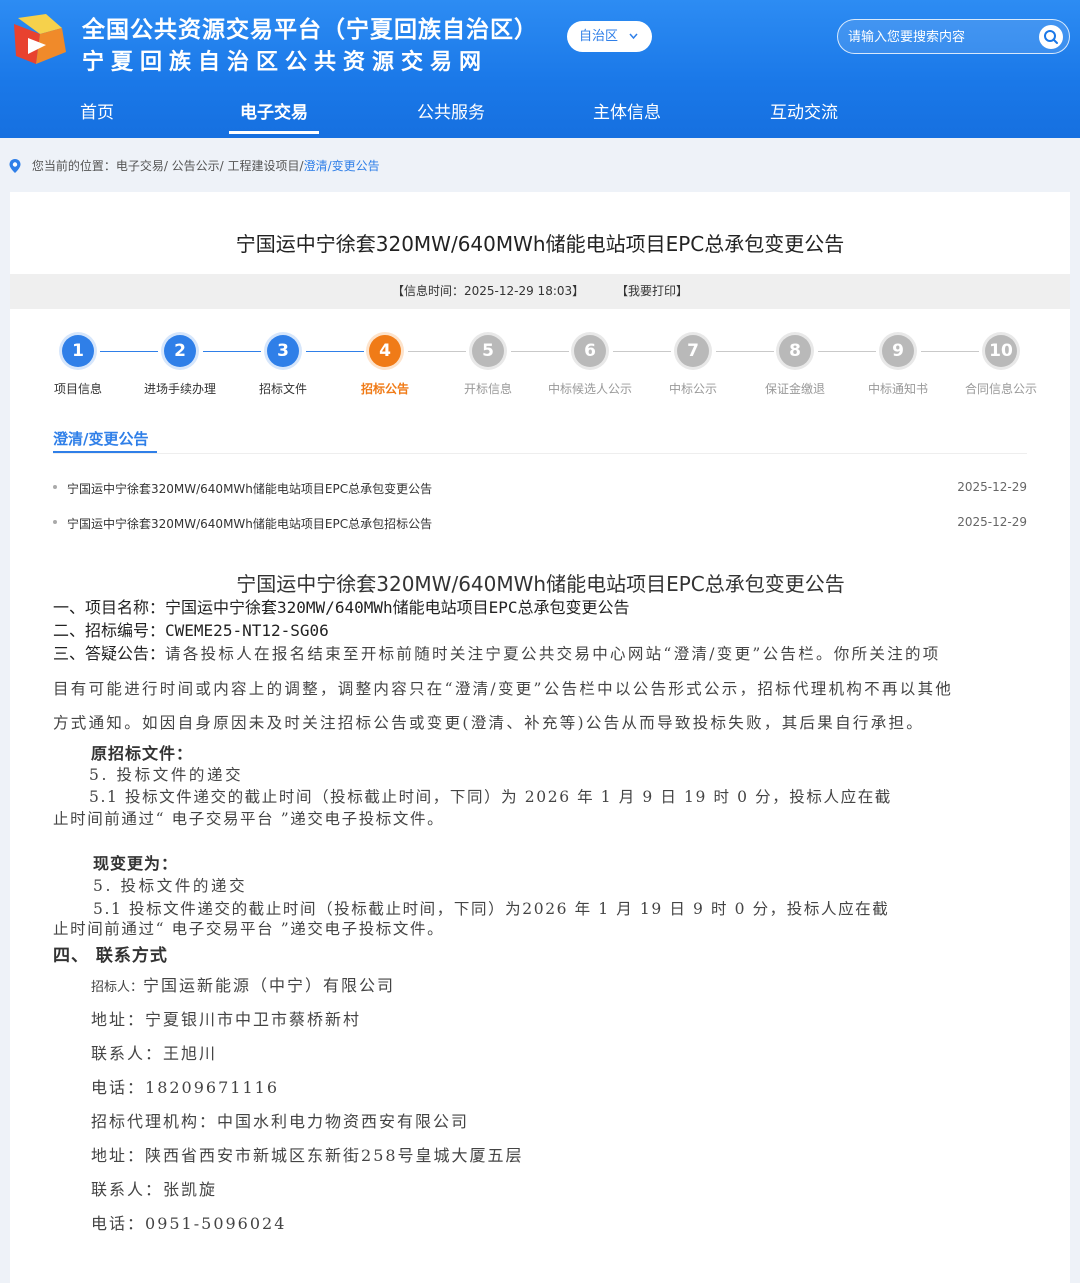  What do you see at coordinates (283, 351) in the screenshot?
I see `step-3-circle: 3` at bounding box center [283, 351].